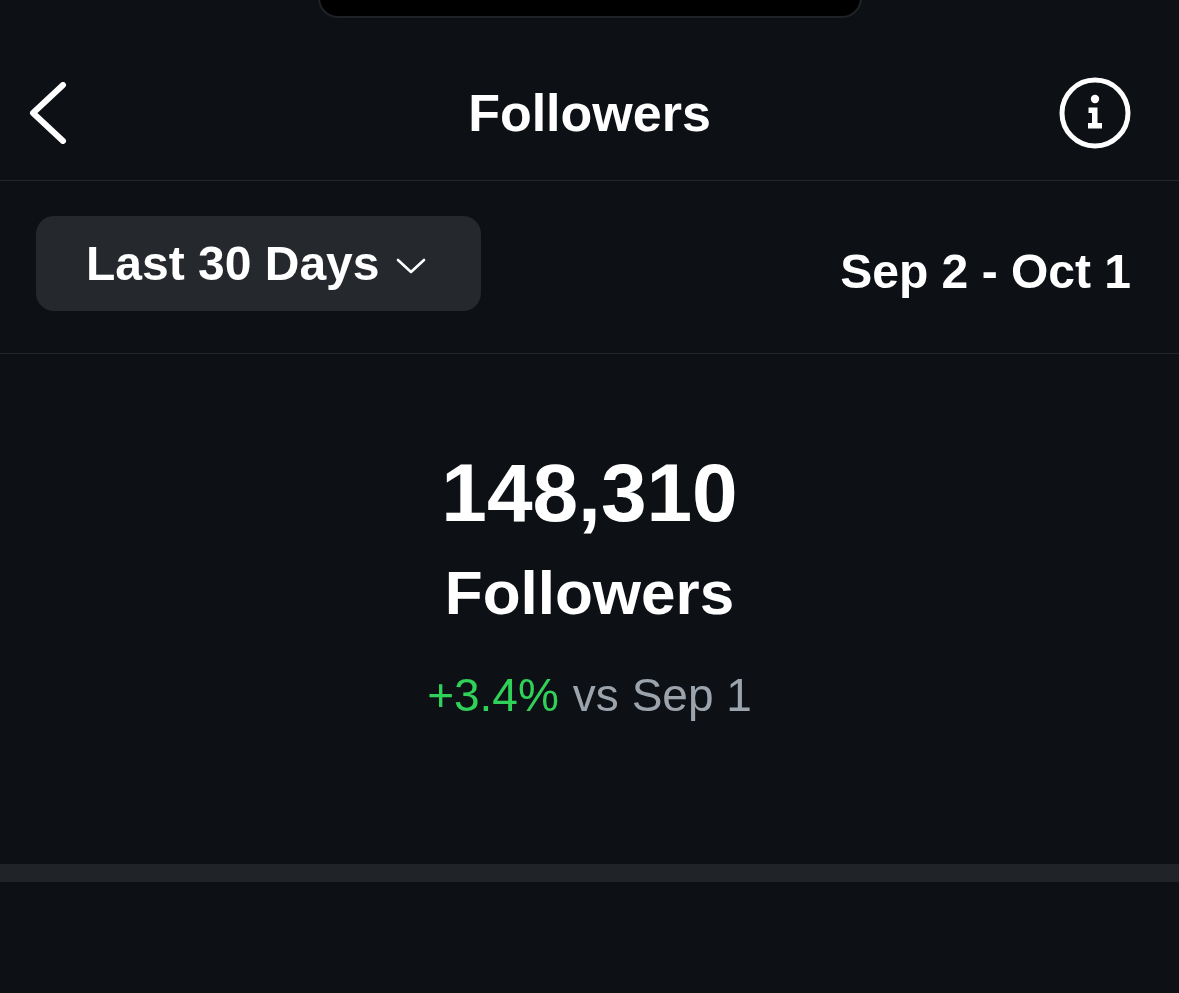 This screenshot has width=1179, height=993. What do you see at coordinates (589, 493) in the screenshot?
I see `follower-count: 148,310` at bounding box center [589, 493].